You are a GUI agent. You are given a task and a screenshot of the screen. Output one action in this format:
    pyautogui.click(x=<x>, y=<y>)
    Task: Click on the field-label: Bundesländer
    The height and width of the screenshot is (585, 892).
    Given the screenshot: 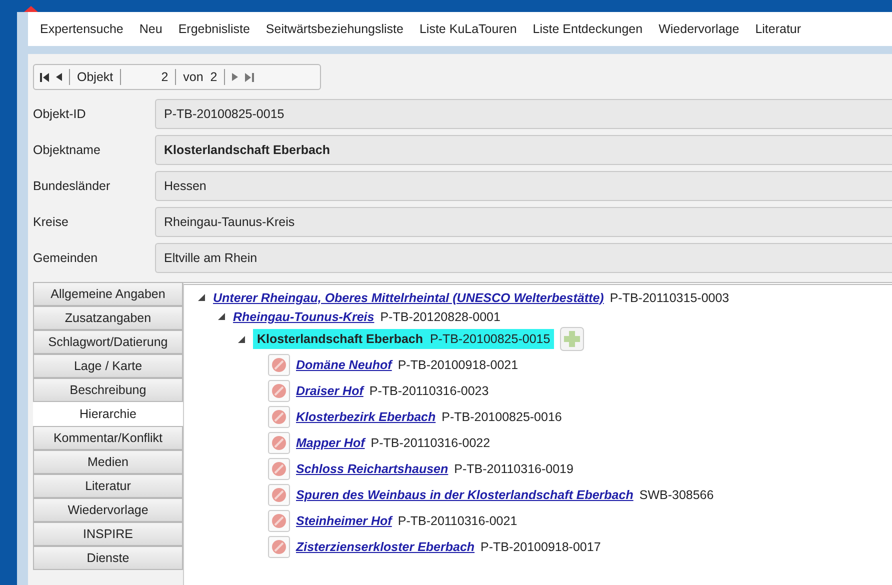 What is the action you would take?
    pyautogui.click(x=72, y=186)
    